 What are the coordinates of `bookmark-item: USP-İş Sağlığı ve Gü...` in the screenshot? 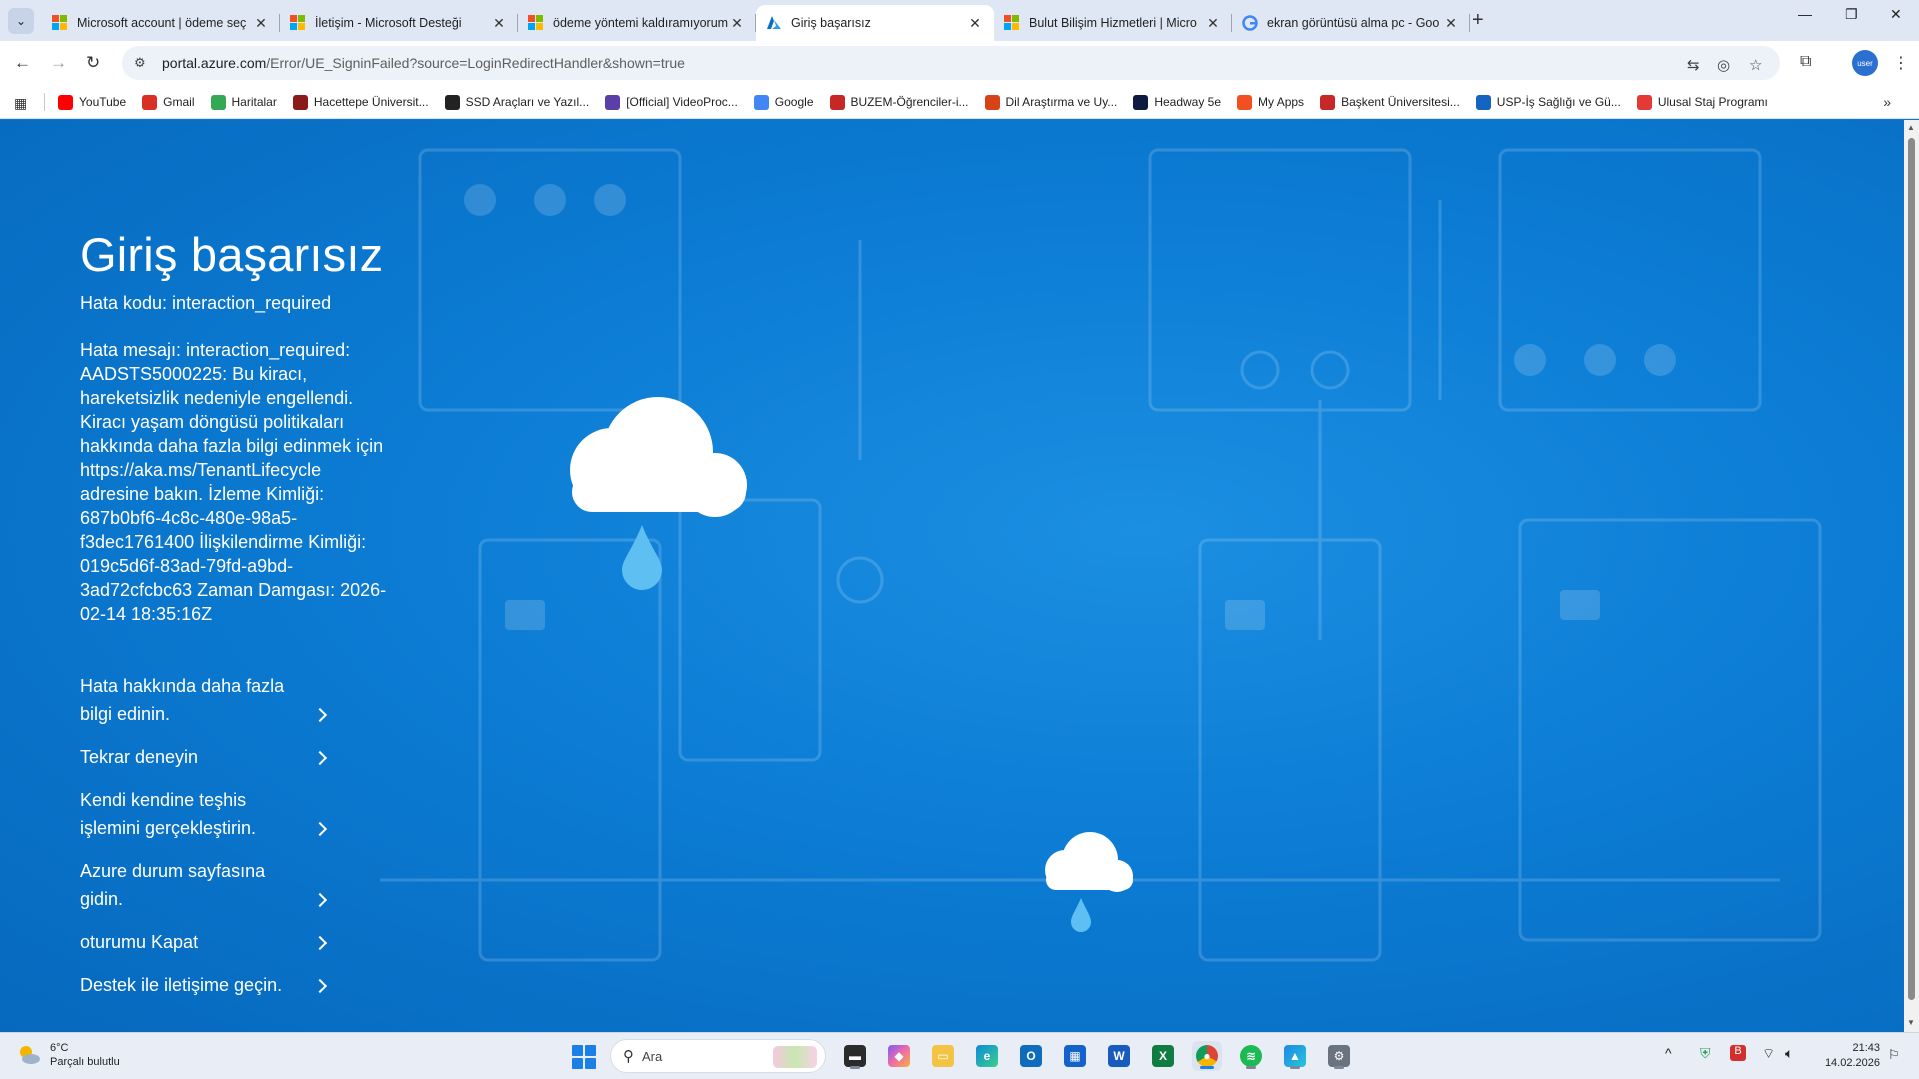 It's located at (1548, 102).